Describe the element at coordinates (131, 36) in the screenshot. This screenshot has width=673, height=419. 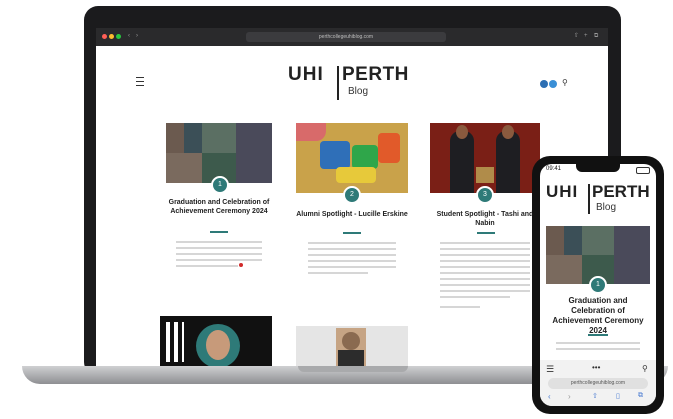
I see `back-icon: ‹` at that location.